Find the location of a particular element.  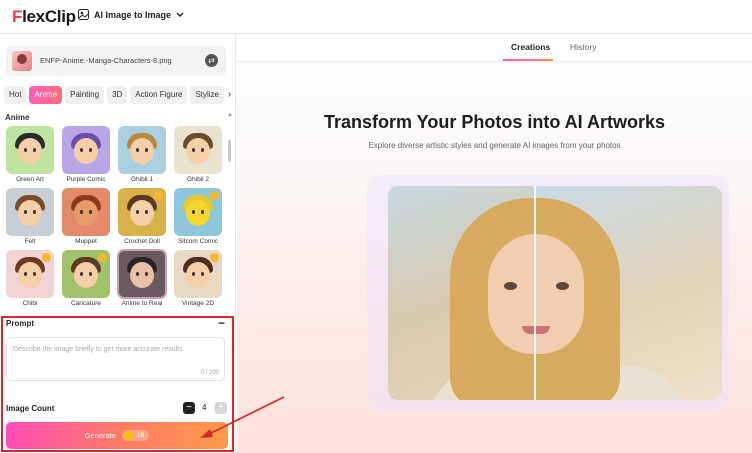

tool-switch-label: AI Image to Image is located at coordinates (133, 14).